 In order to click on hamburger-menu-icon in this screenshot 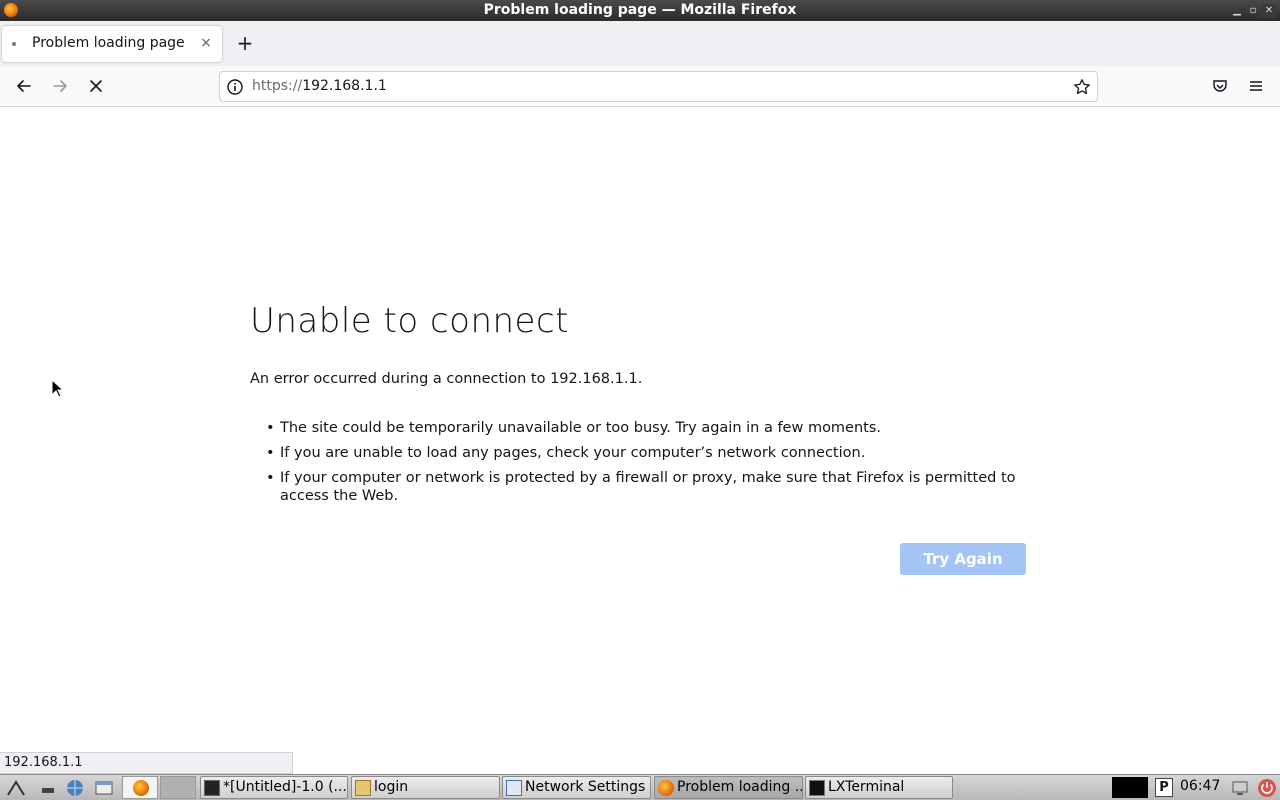, I will do `click(1256, 86)`.